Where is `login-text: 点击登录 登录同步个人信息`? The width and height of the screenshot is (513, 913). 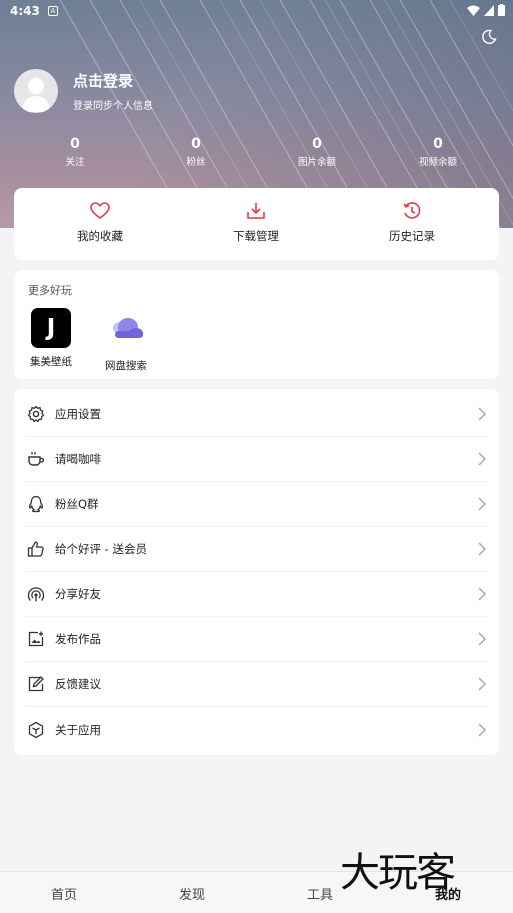
login-text: 点击登录 登录同步个人信息 is located at coordinates (113, 91).